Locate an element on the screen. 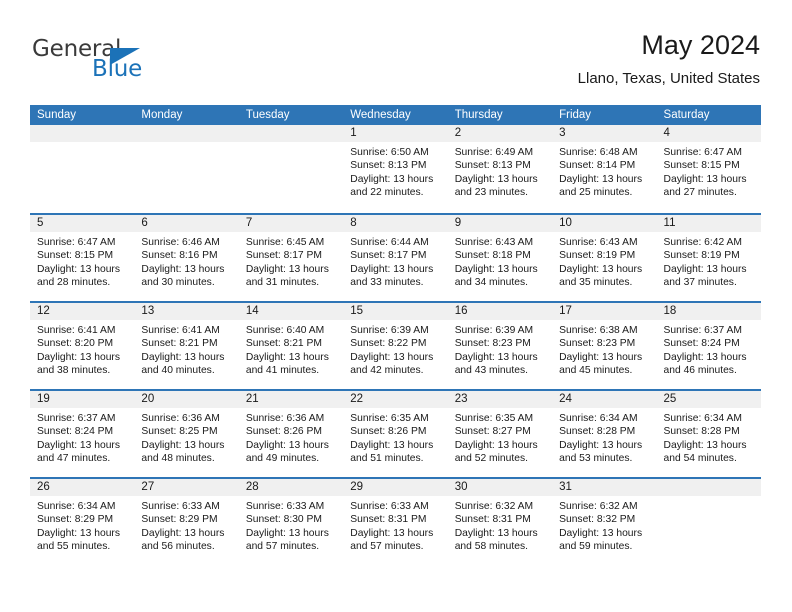 The width and height of the screenshot is (792, 612). day-detail-line: and 41 minutes. is located at coordinates (282, 371).